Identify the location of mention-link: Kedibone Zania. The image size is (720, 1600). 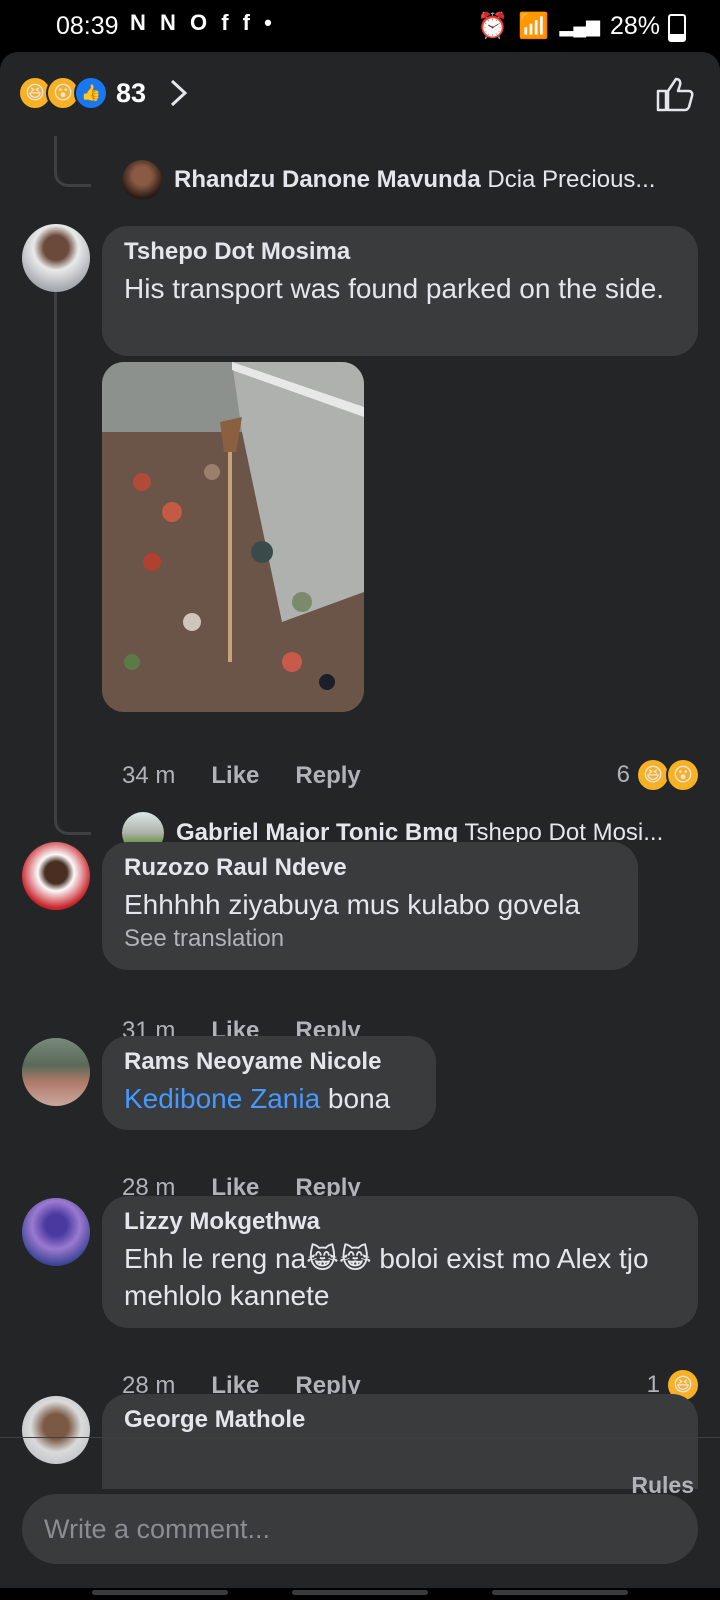
(222, 1098).